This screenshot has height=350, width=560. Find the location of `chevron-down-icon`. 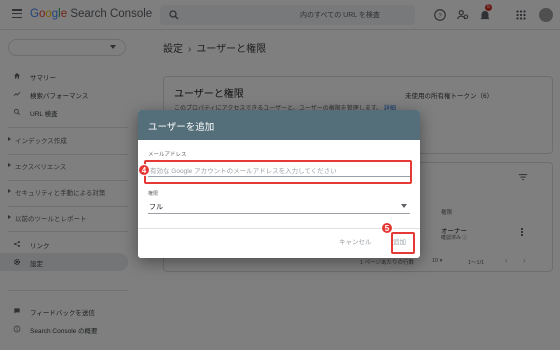

chevron-down-icon is located at coordinates (404, 206).